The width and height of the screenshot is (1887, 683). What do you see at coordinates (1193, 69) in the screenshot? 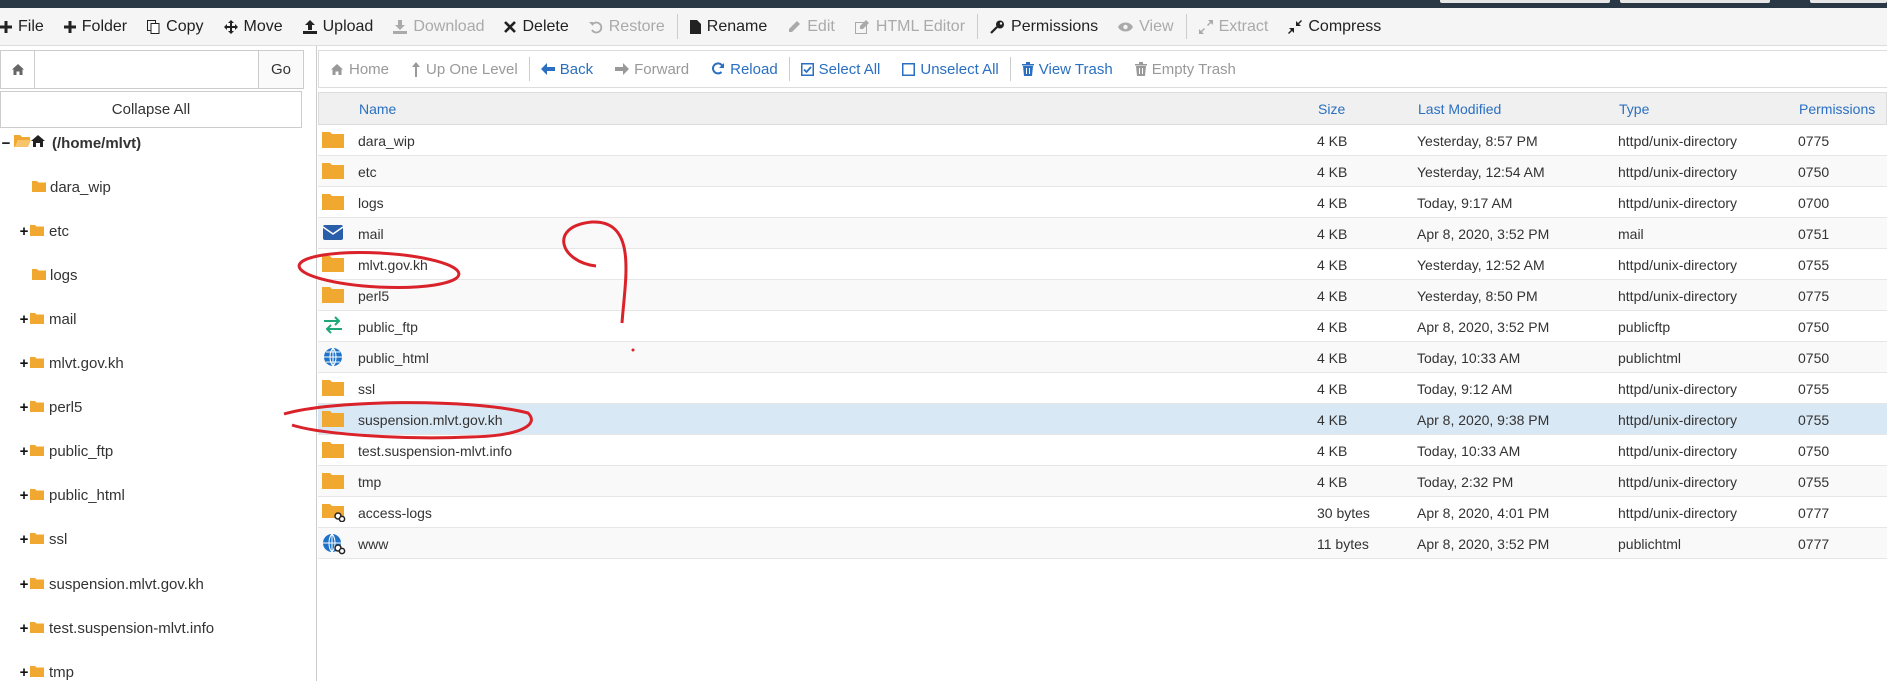
I see `nav-button-label: Empty Trash` at bounding box center [1193, 69].